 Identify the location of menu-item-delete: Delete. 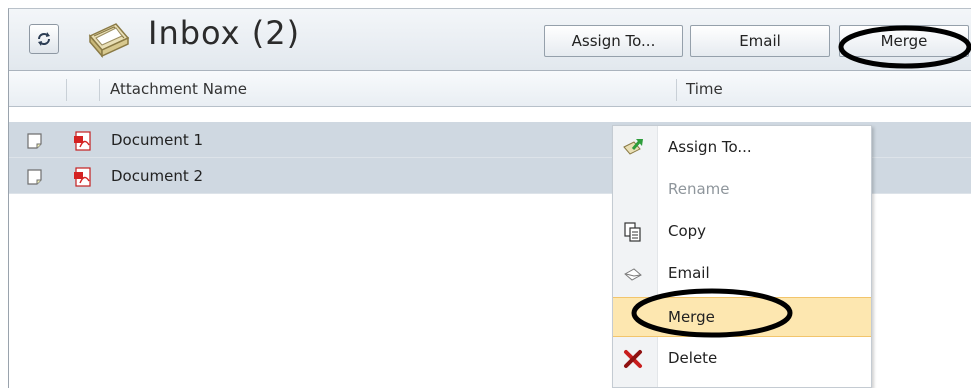
(742, 359).